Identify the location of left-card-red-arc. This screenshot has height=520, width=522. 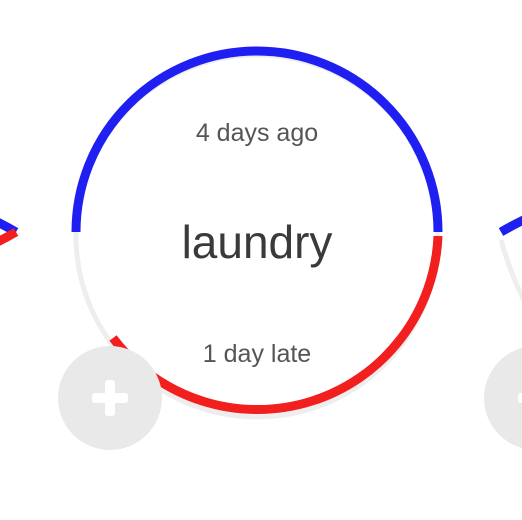
(9, 237).